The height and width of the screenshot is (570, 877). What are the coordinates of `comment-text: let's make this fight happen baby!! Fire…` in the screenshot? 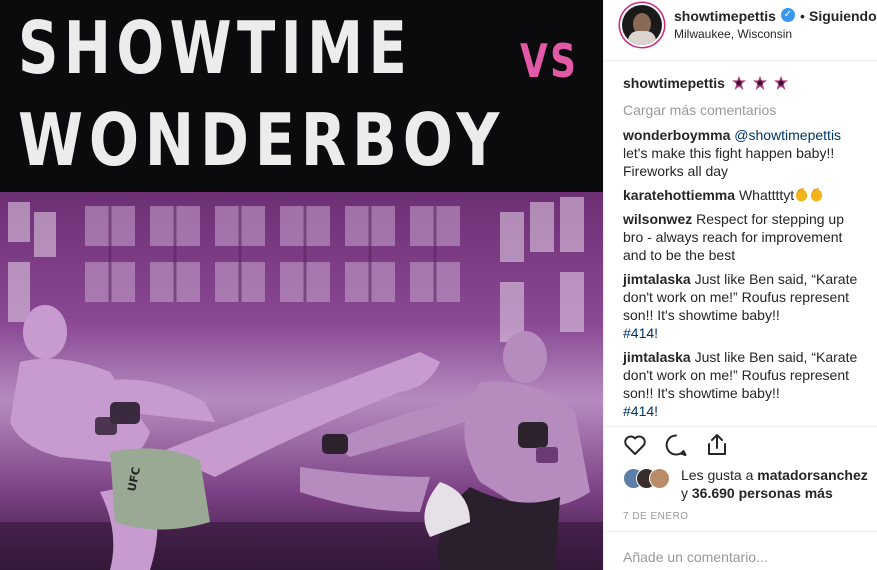 It's located at (729, 162).